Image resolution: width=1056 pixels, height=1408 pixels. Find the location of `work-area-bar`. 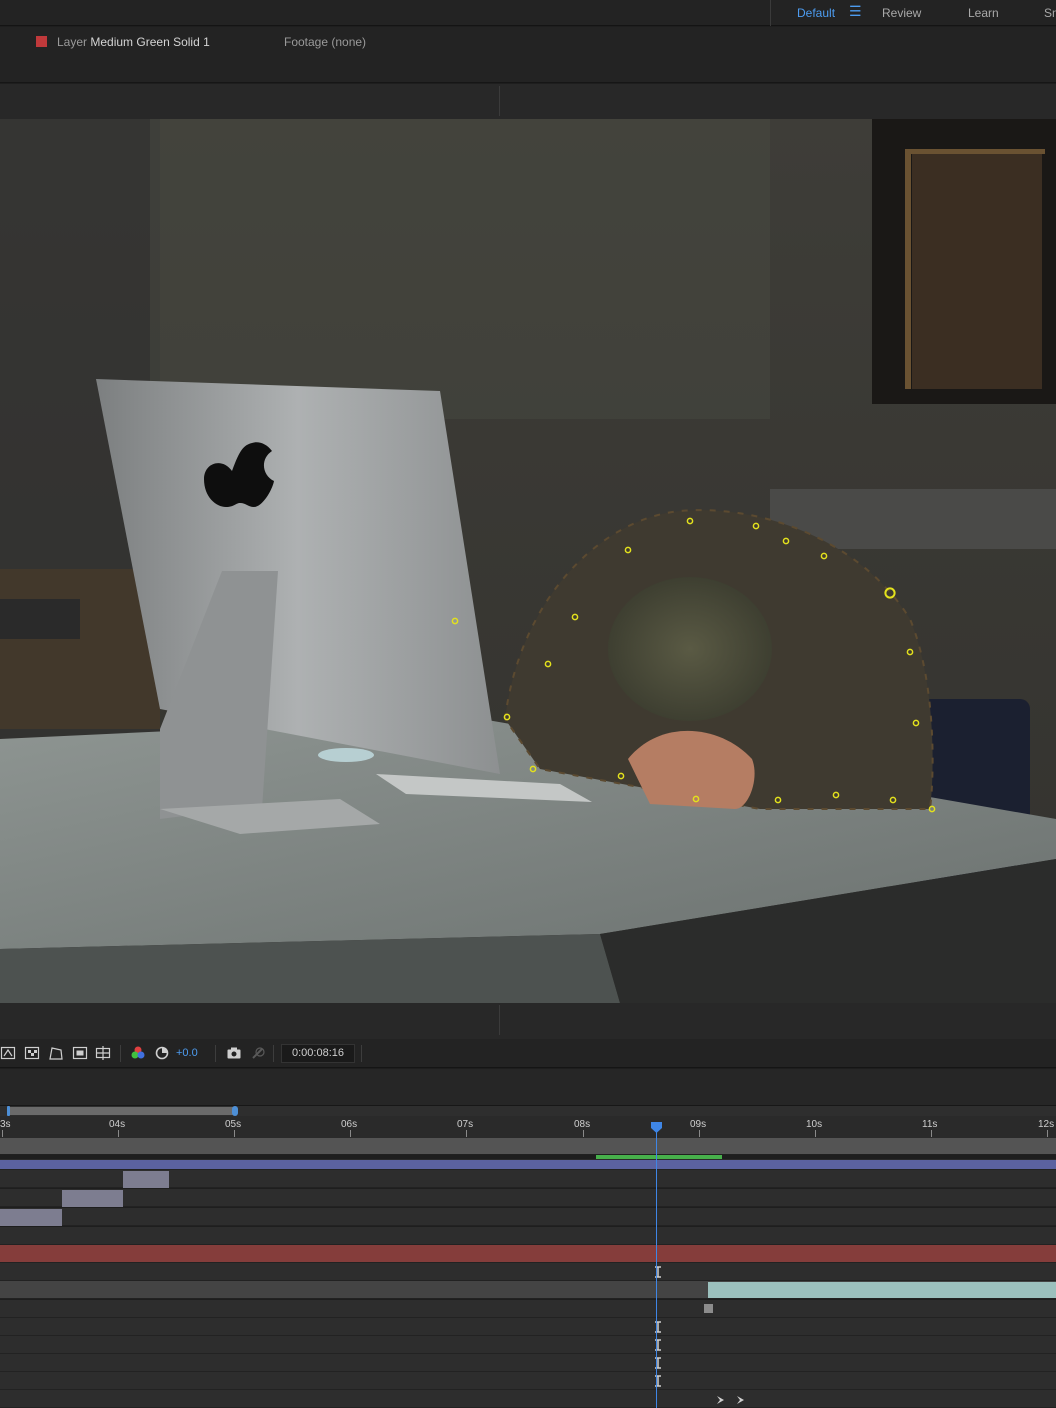

work-area-bar is located at coordinates (528, 1146).